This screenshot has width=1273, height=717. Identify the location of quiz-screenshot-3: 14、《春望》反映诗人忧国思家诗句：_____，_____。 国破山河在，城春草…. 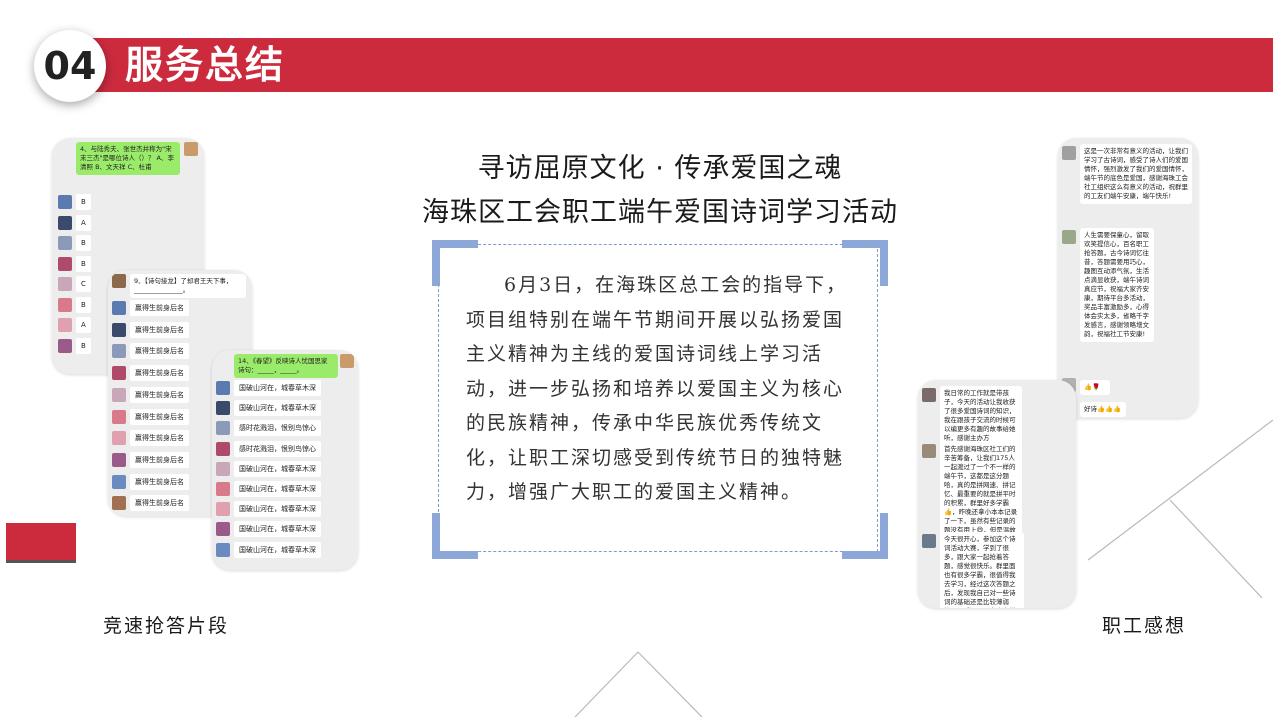
(285, 460).